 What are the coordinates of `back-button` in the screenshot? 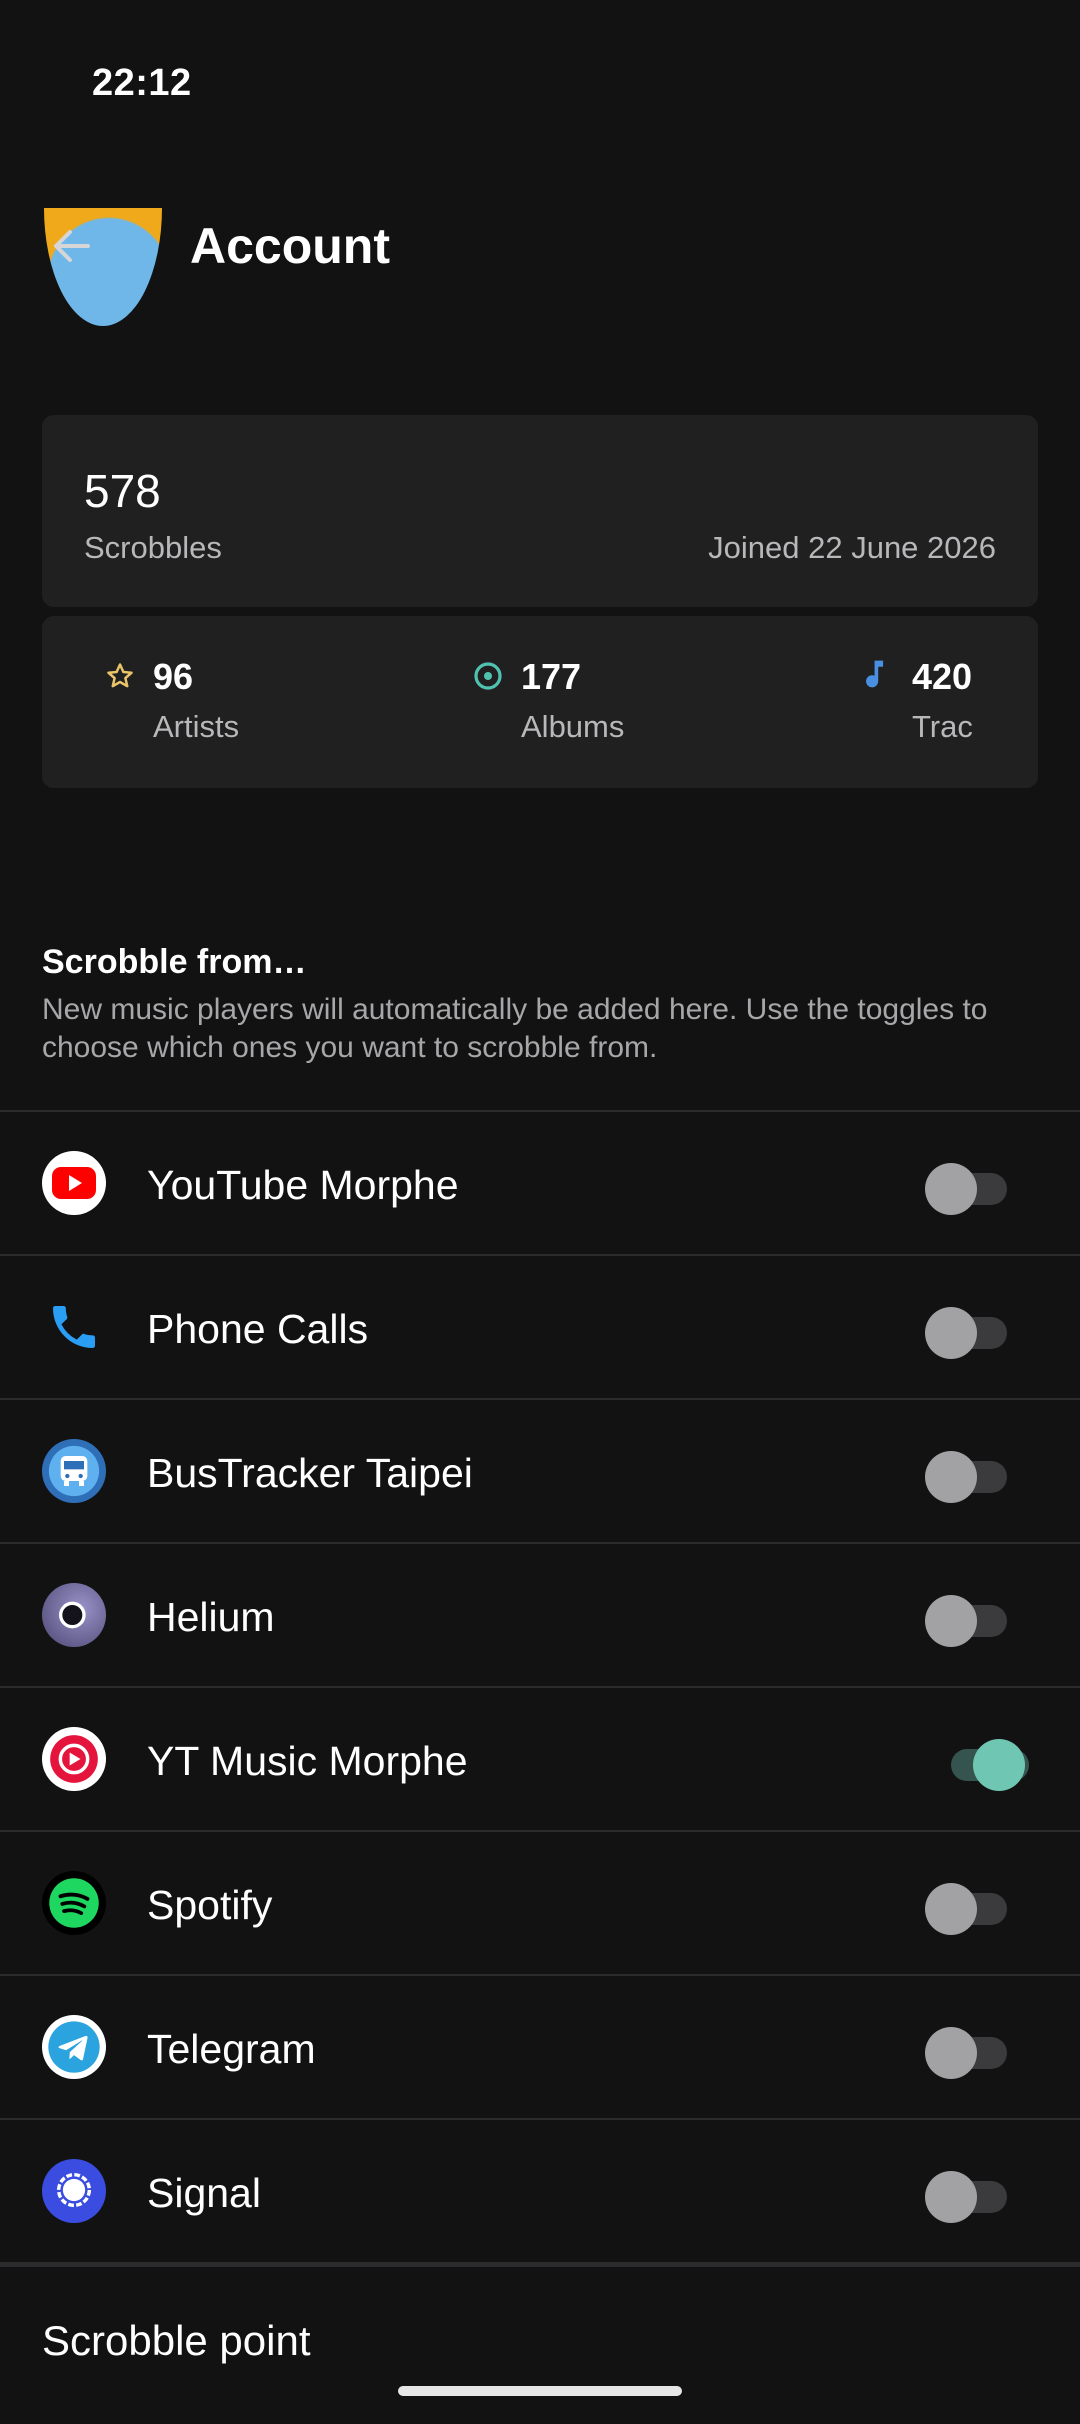 It's located at (72, 248).